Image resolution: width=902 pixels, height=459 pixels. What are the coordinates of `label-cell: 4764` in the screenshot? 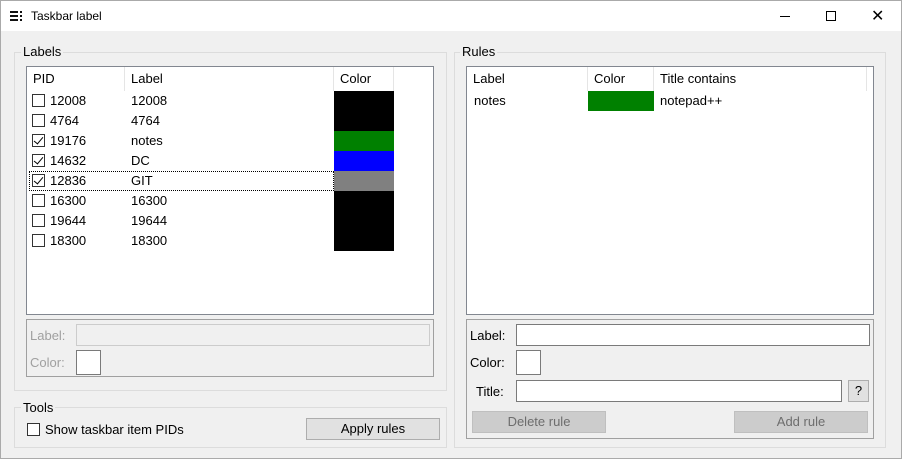 It's located at (145, 120).